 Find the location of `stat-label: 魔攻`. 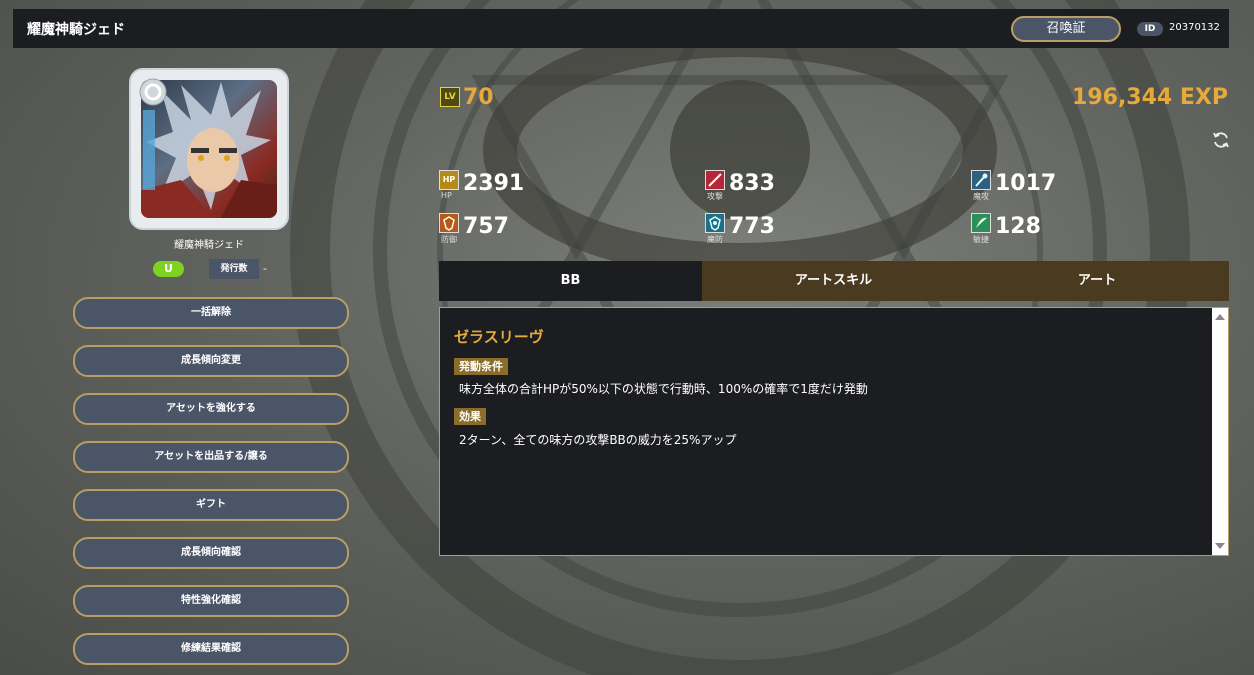

stat-label: 魔攻 is located at coordinates (981, 196).